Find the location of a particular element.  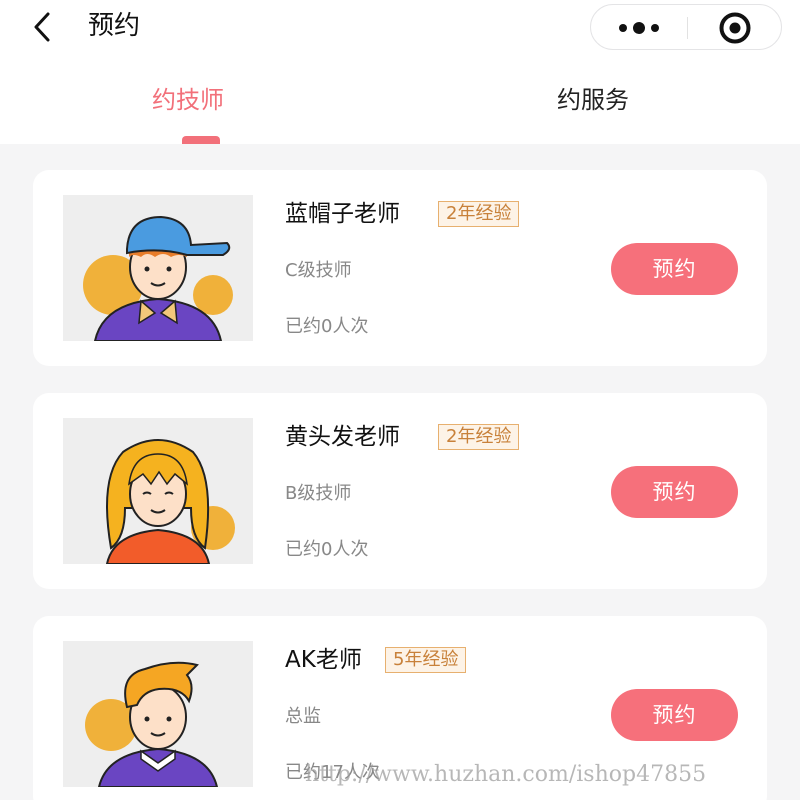

boy-blue-cap-avatar is located at coordinates (158, 278).